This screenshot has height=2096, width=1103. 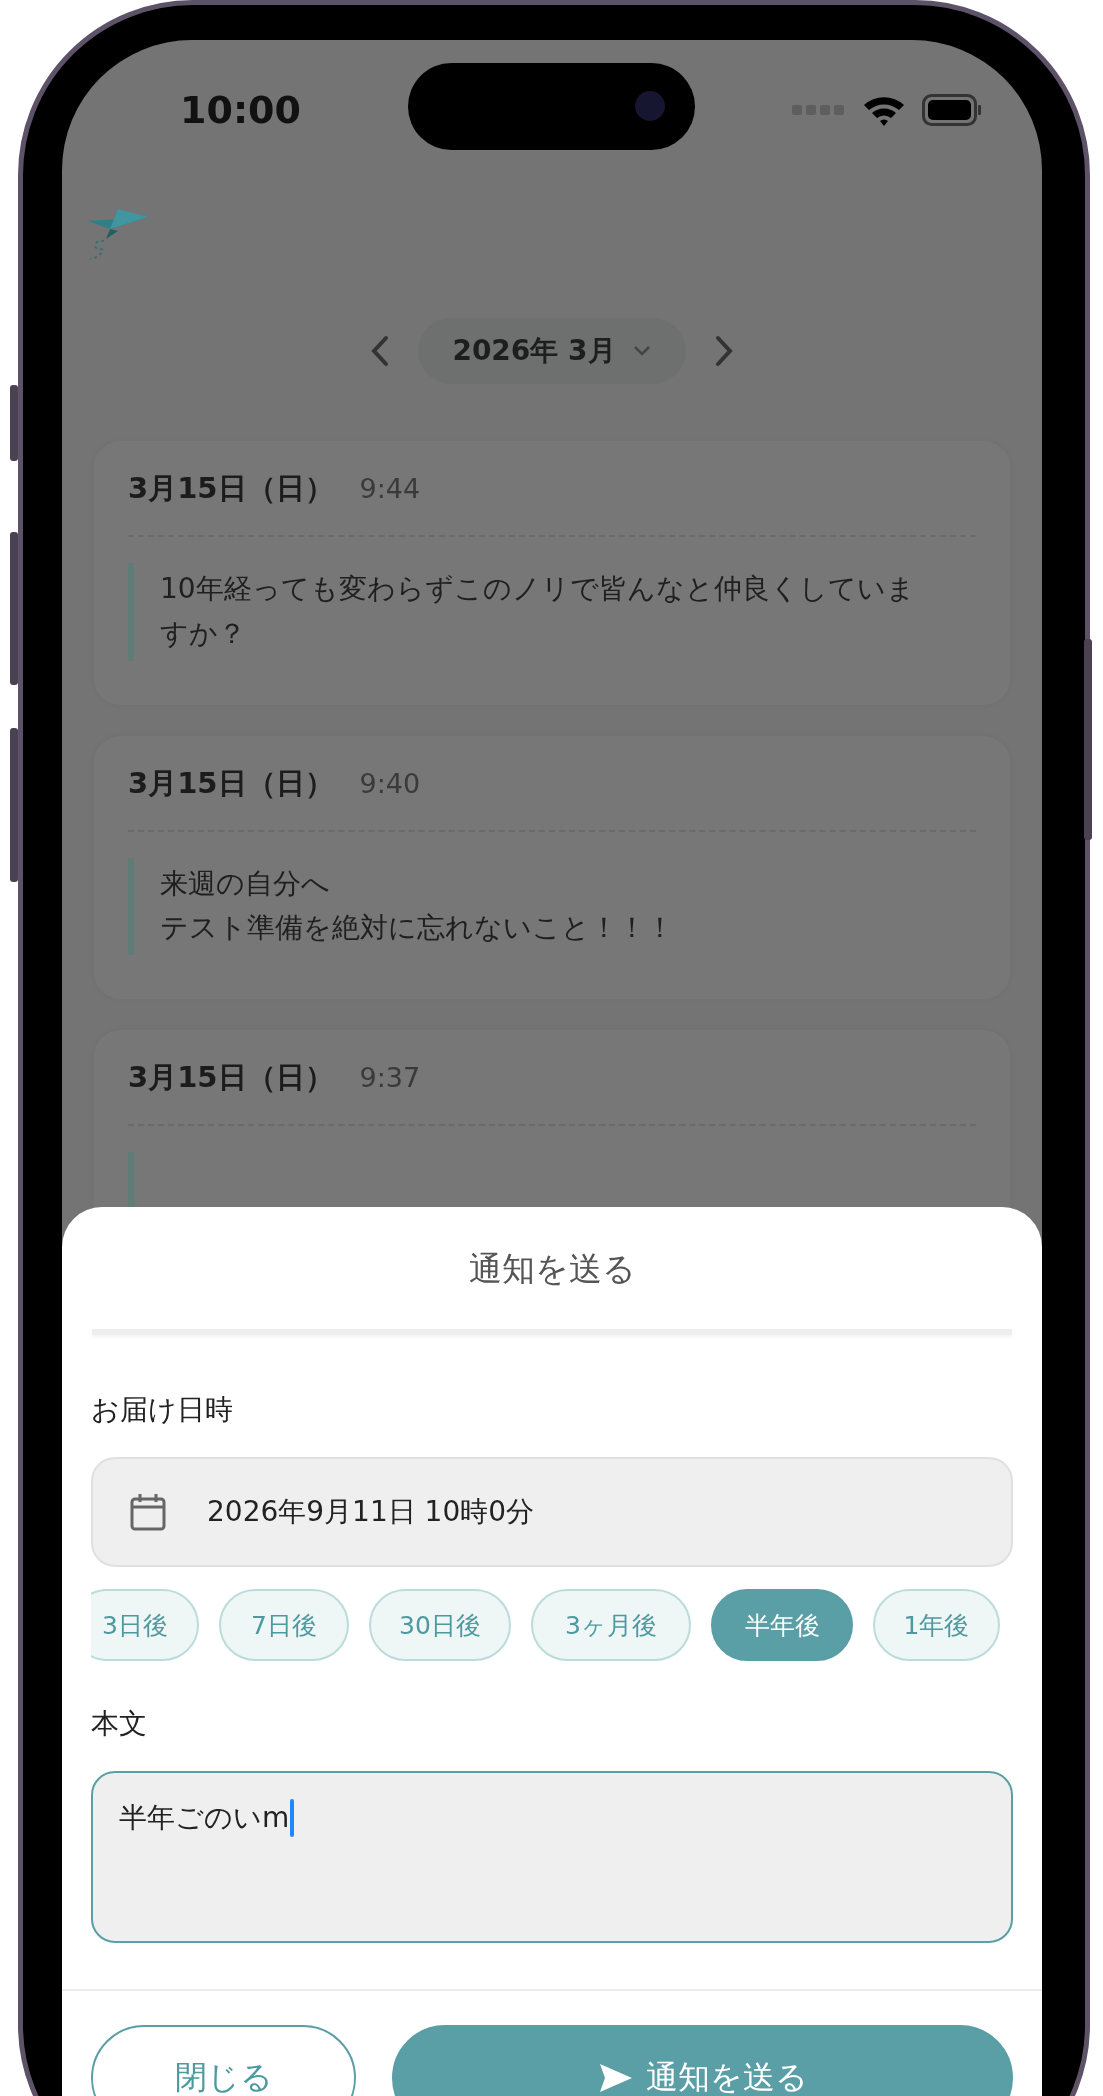 What do you see at coordinates (936, 1625) in the screenshot?
I see `preset-chip: 1年後` at bounding box center [936, 1625].